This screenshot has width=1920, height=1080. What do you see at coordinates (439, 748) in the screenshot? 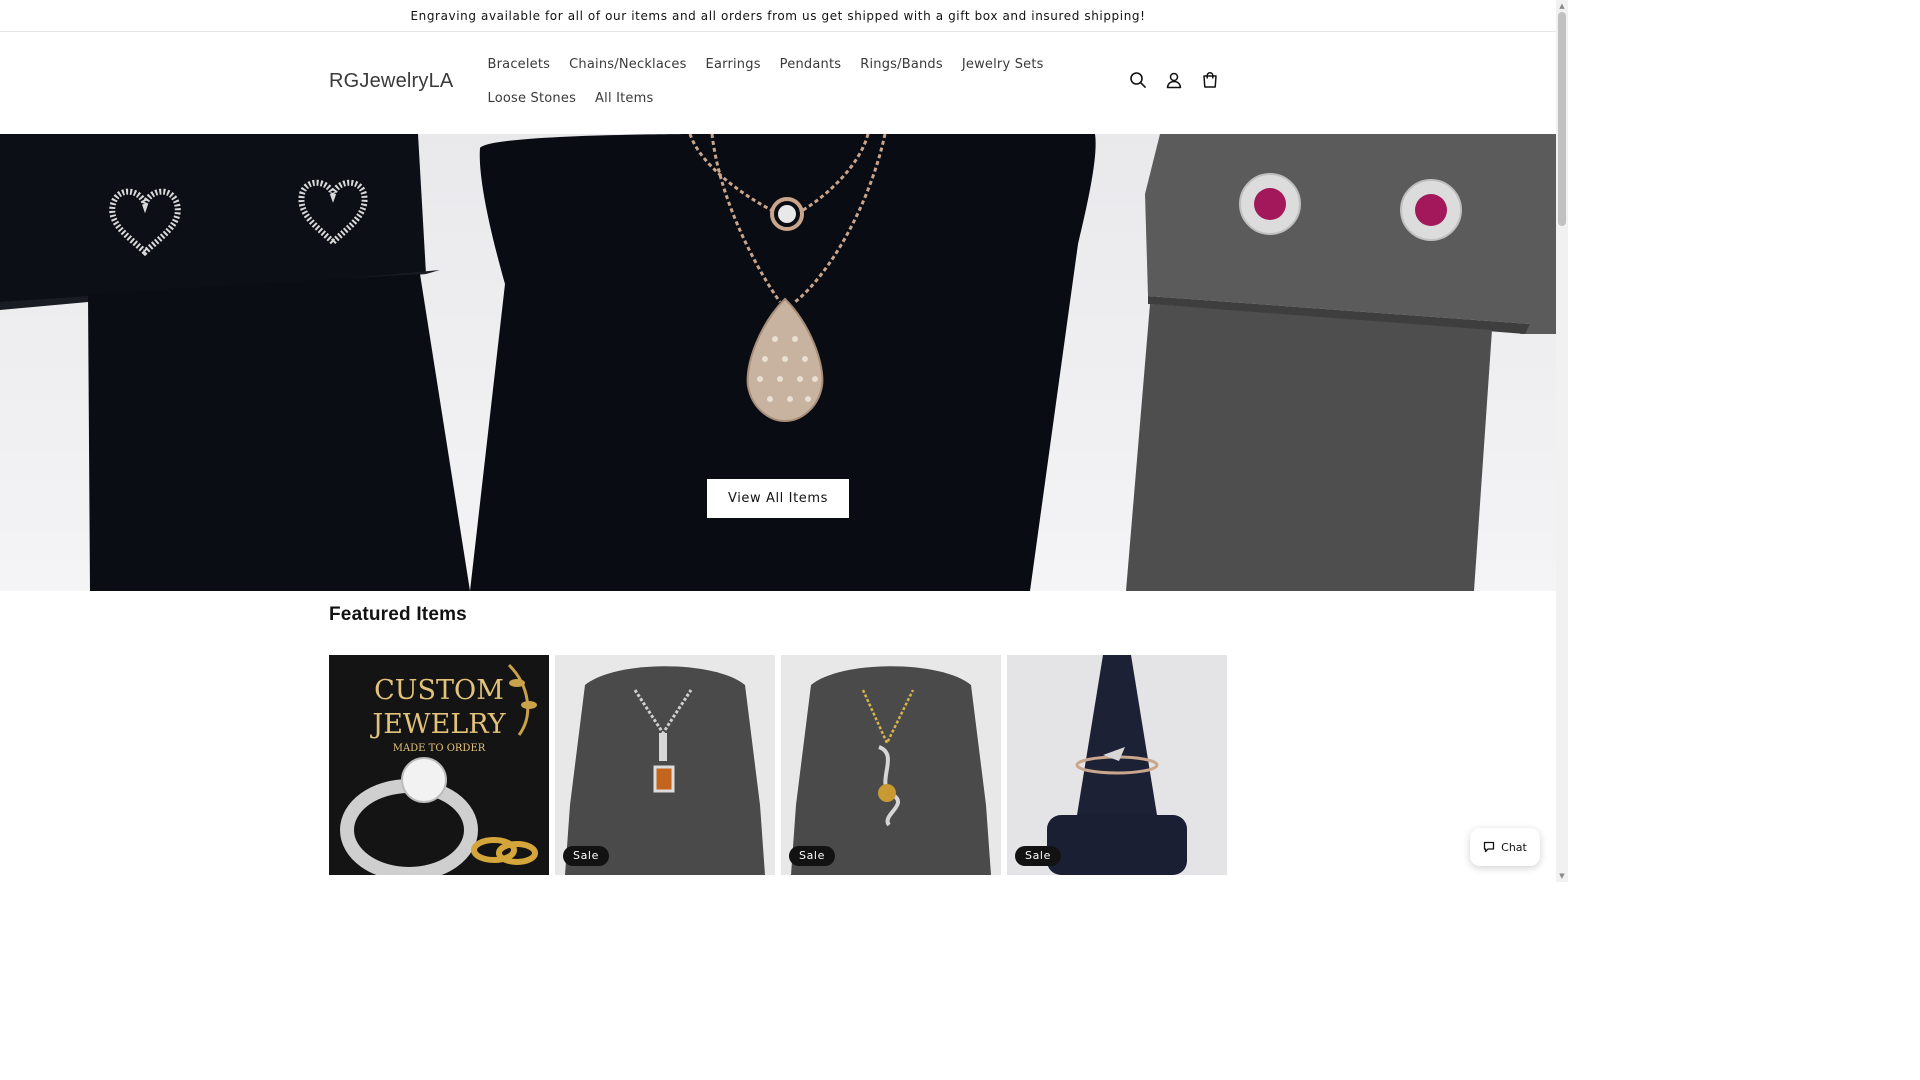
I see `made-to-order-text: MADE TO ORDER` at bounding box center [439, 748].